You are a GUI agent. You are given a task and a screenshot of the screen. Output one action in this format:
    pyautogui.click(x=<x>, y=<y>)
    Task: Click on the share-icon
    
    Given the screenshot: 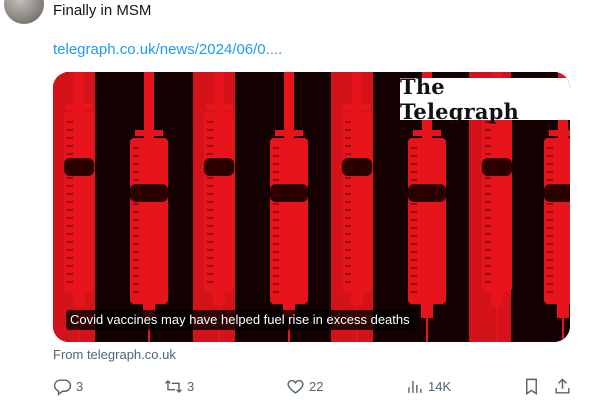 What is the action you would take?
    pyautogui.click(x=562, y=385)
    